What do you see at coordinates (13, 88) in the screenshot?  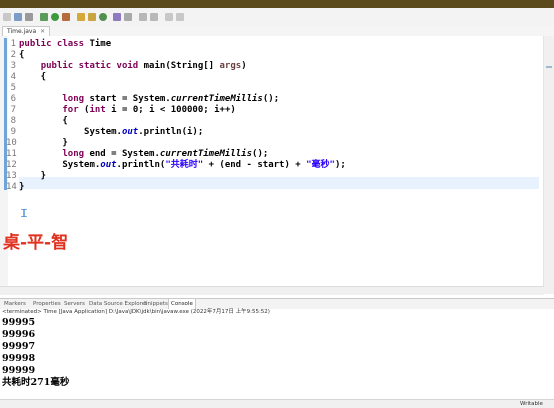 I see `line-number: 5` at bounding box center [13, 88].